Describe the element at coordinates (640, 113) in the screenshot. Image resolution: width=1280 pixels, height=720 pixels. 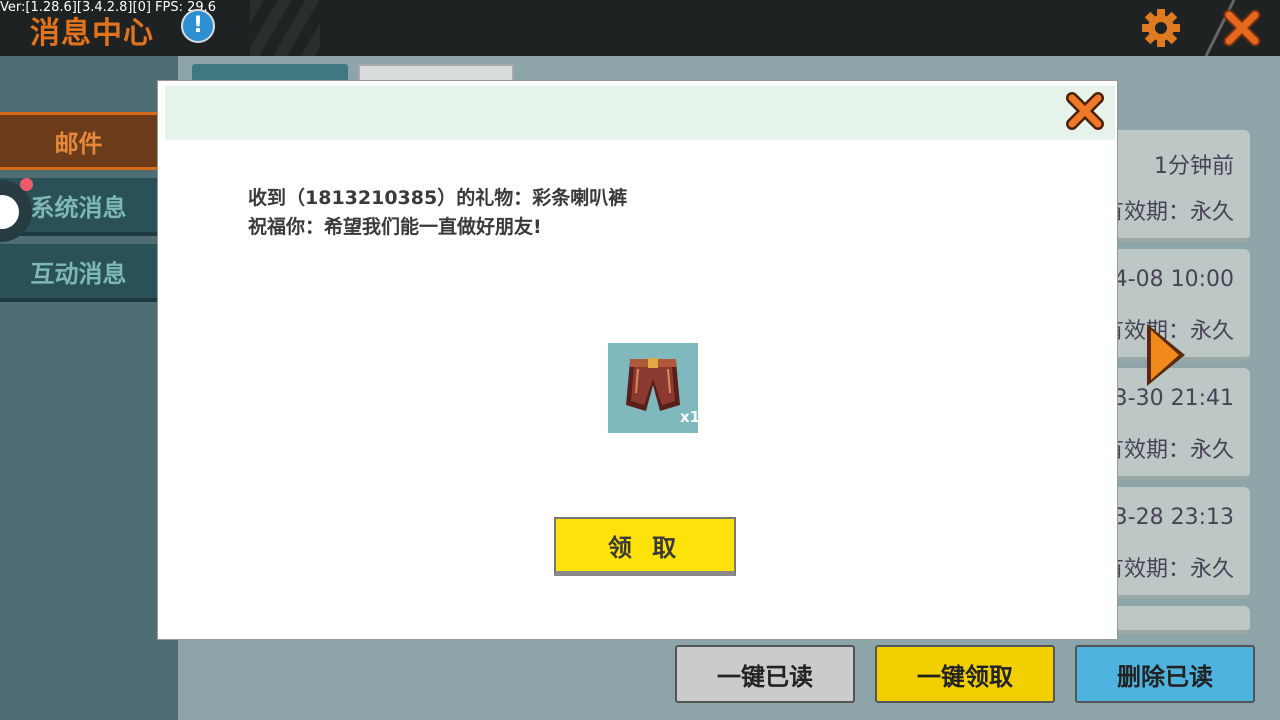
I see `dialog-header` at that location.